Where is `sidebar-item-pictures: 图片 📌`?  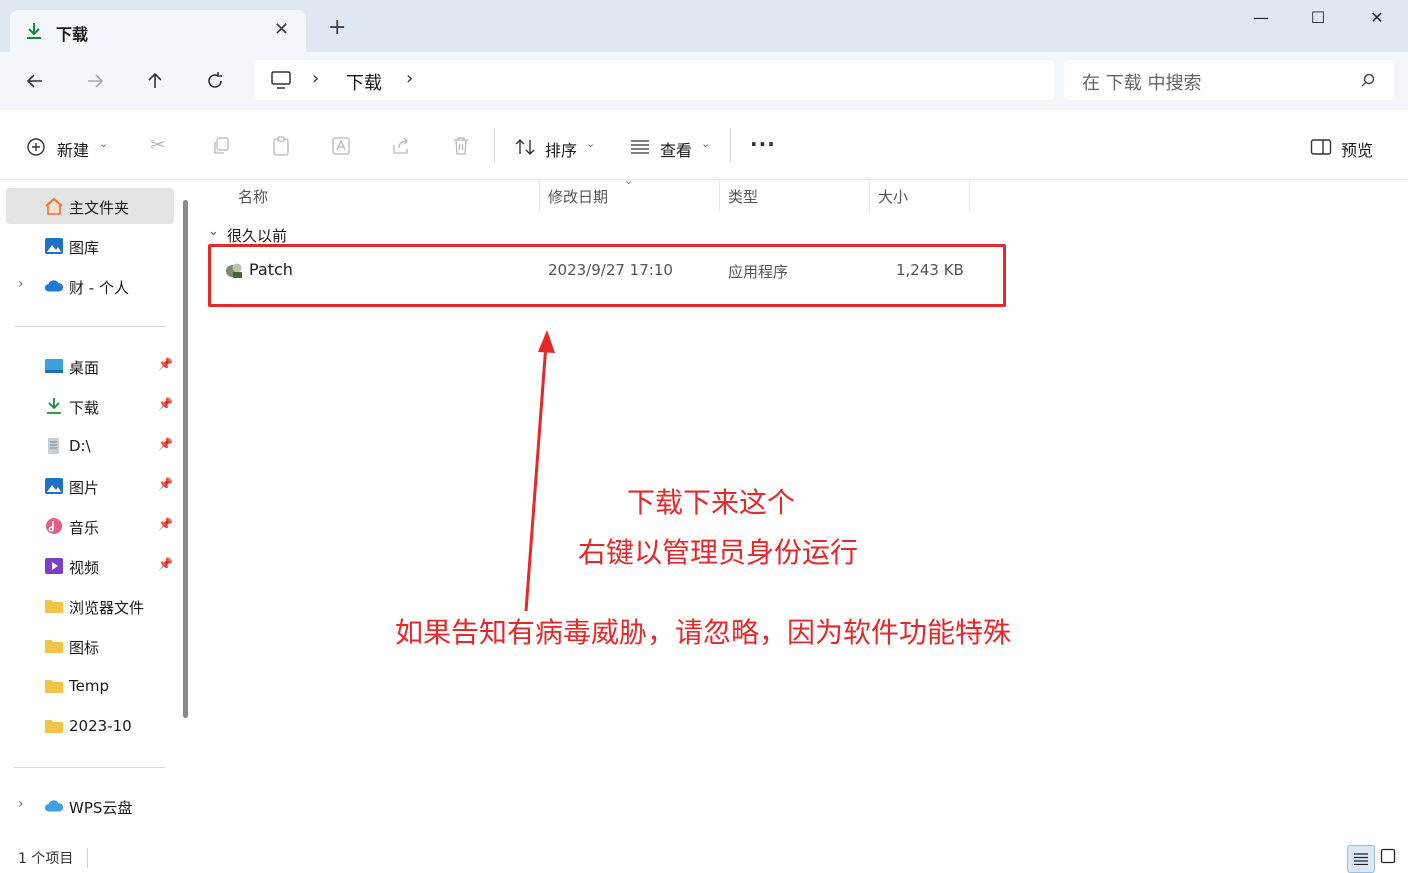 sidebar-item-pictures: 图片 📌 is located at coordinates (90, 486).